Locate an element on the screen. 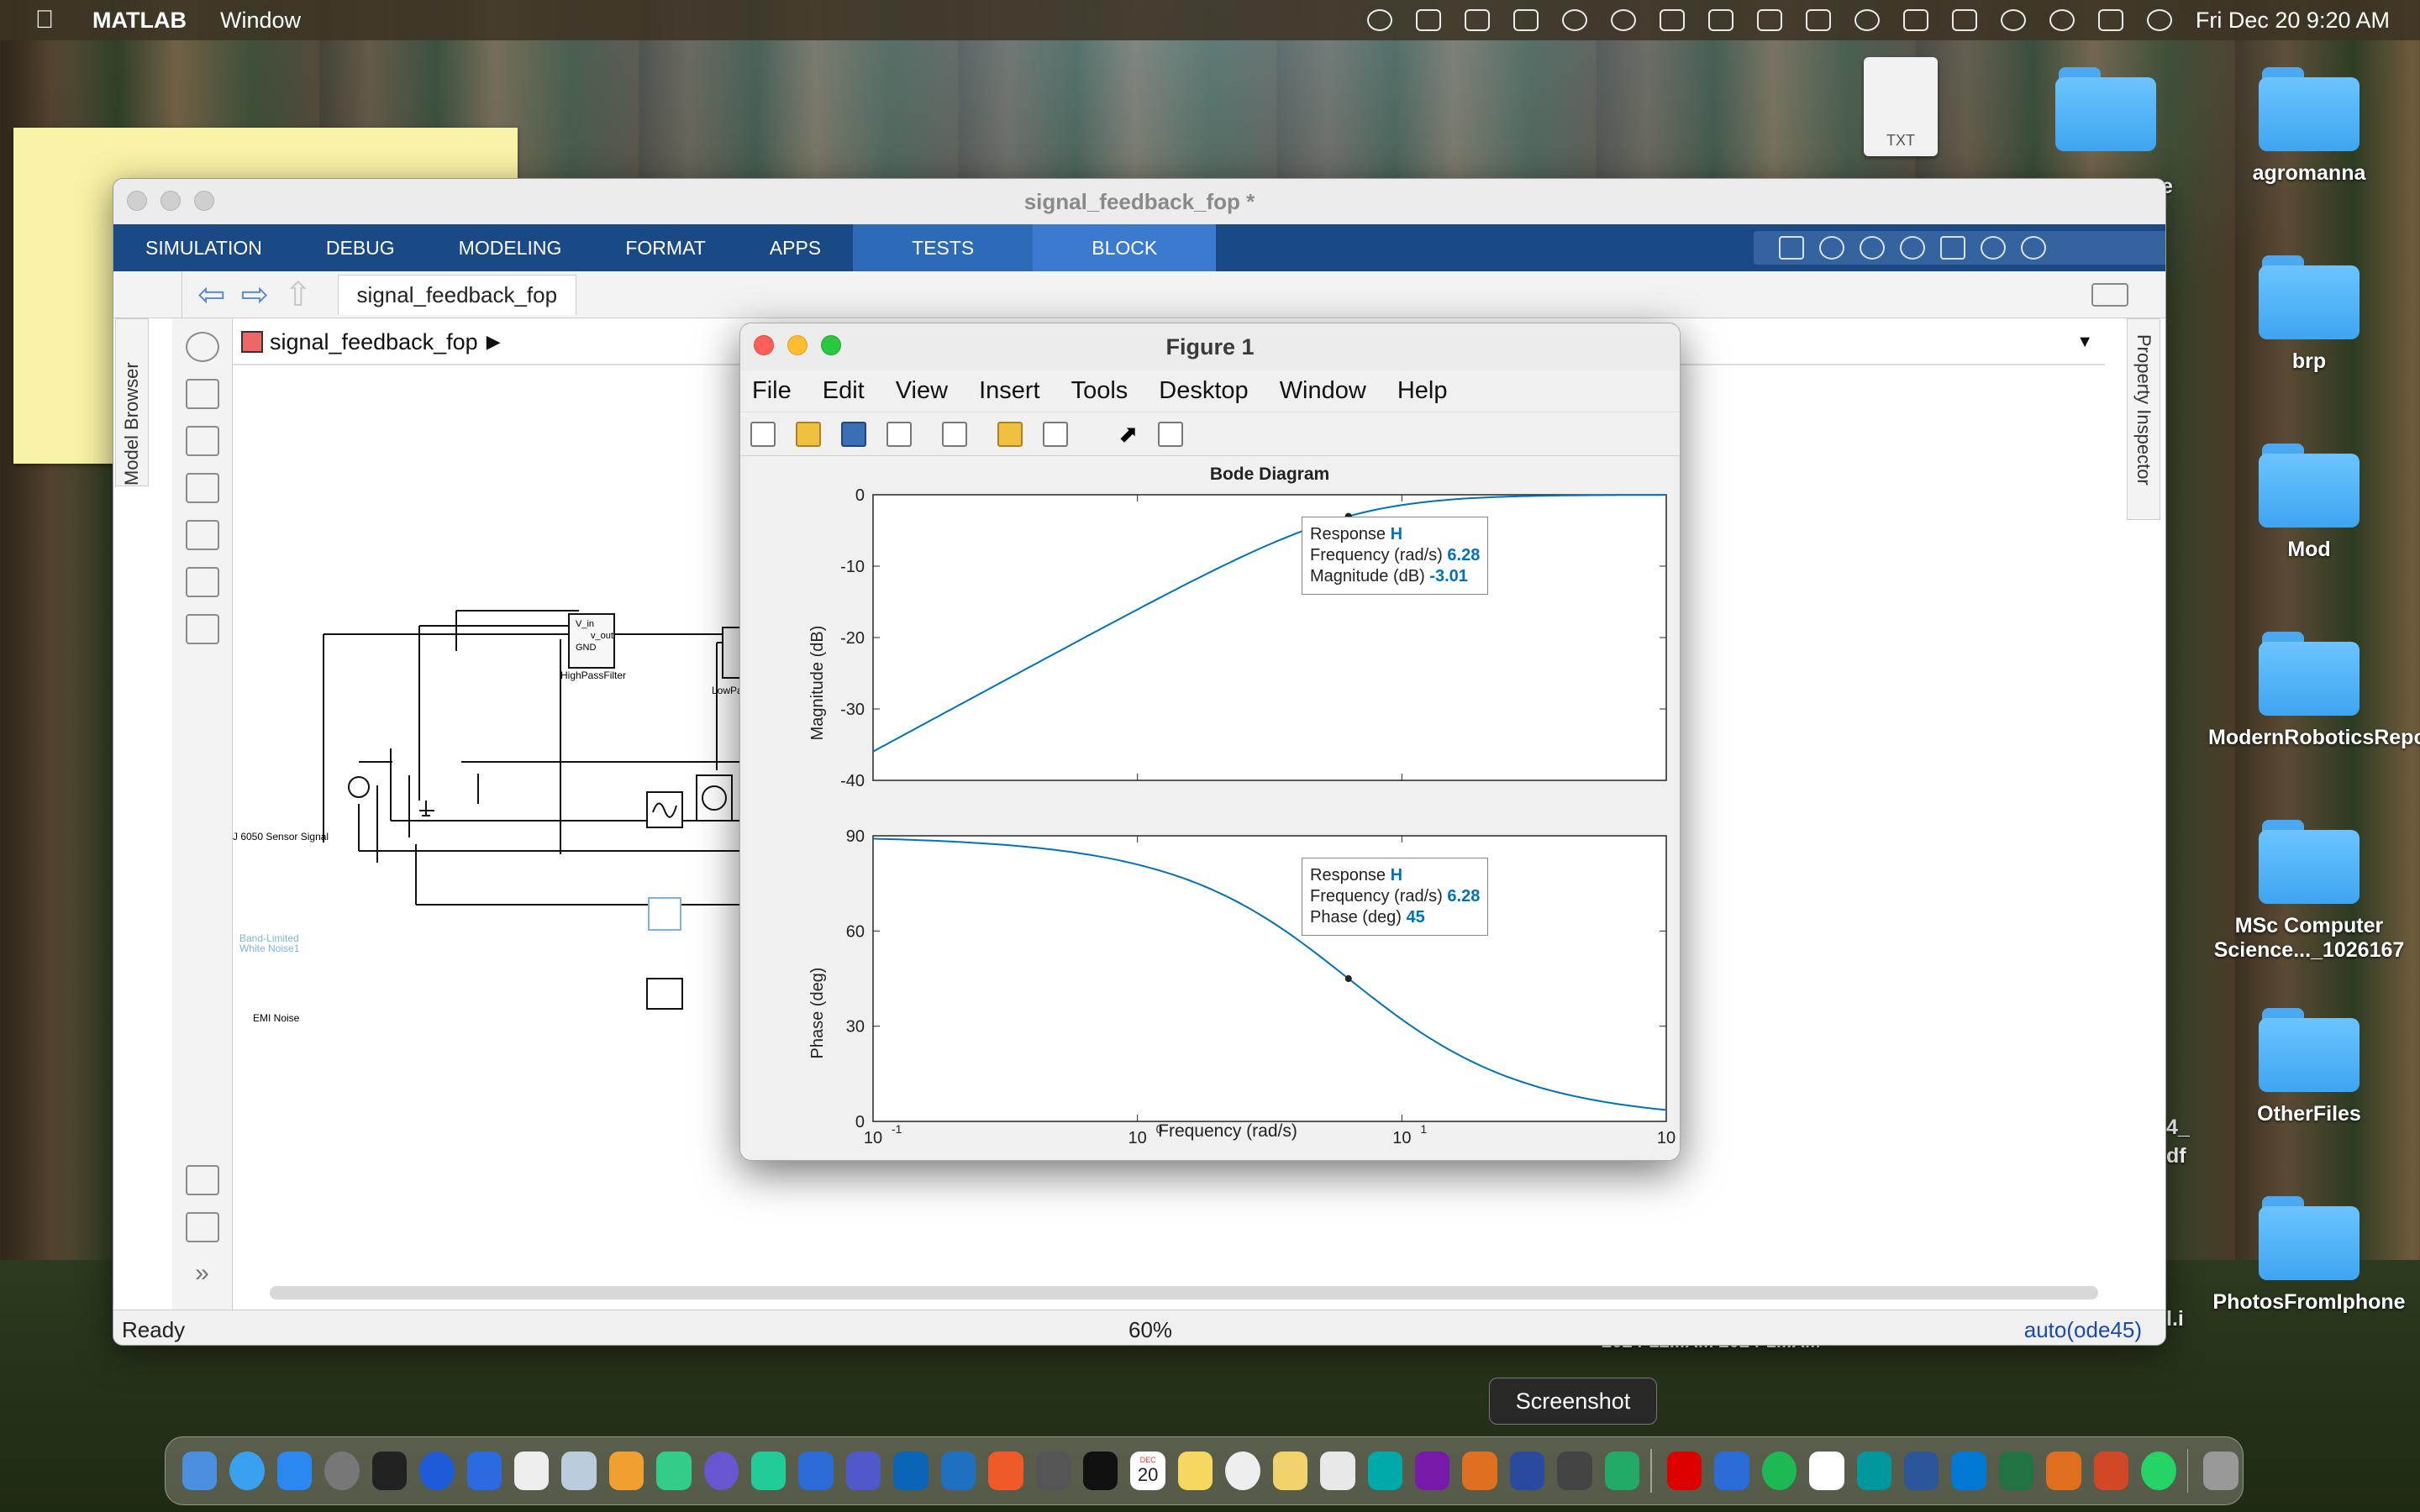 The height and width of the screenshot is (1512, 2420). tab-apps: APPS is located at coordinates (795, 247).